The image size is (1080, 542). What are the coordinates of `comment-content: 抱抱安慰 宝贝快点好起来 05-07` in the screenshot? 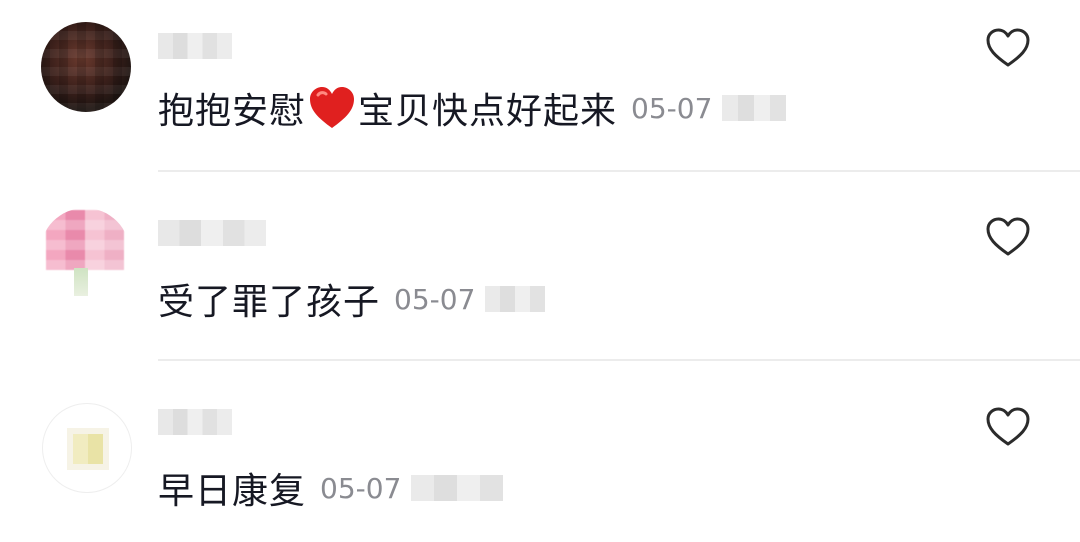 It's located at (472, 108).